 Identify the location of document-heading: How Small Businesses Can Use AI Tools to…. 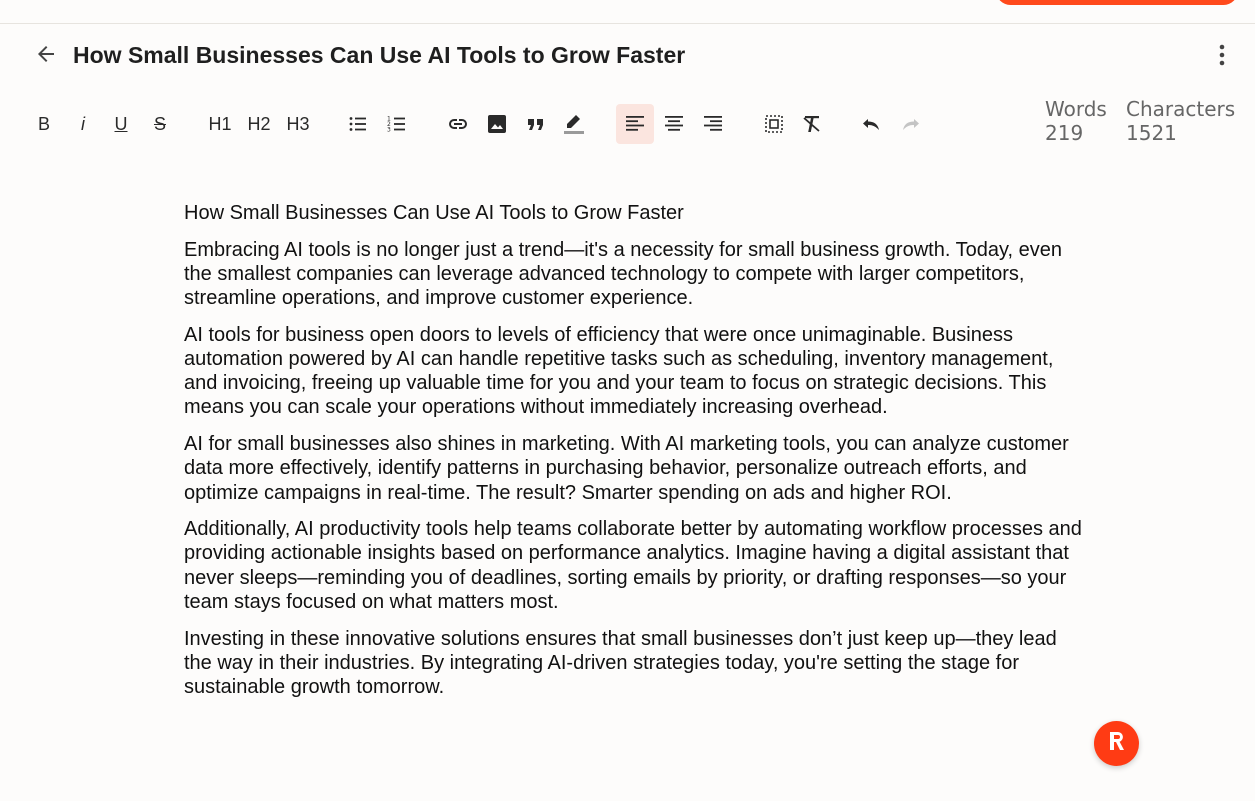
(634, 213).